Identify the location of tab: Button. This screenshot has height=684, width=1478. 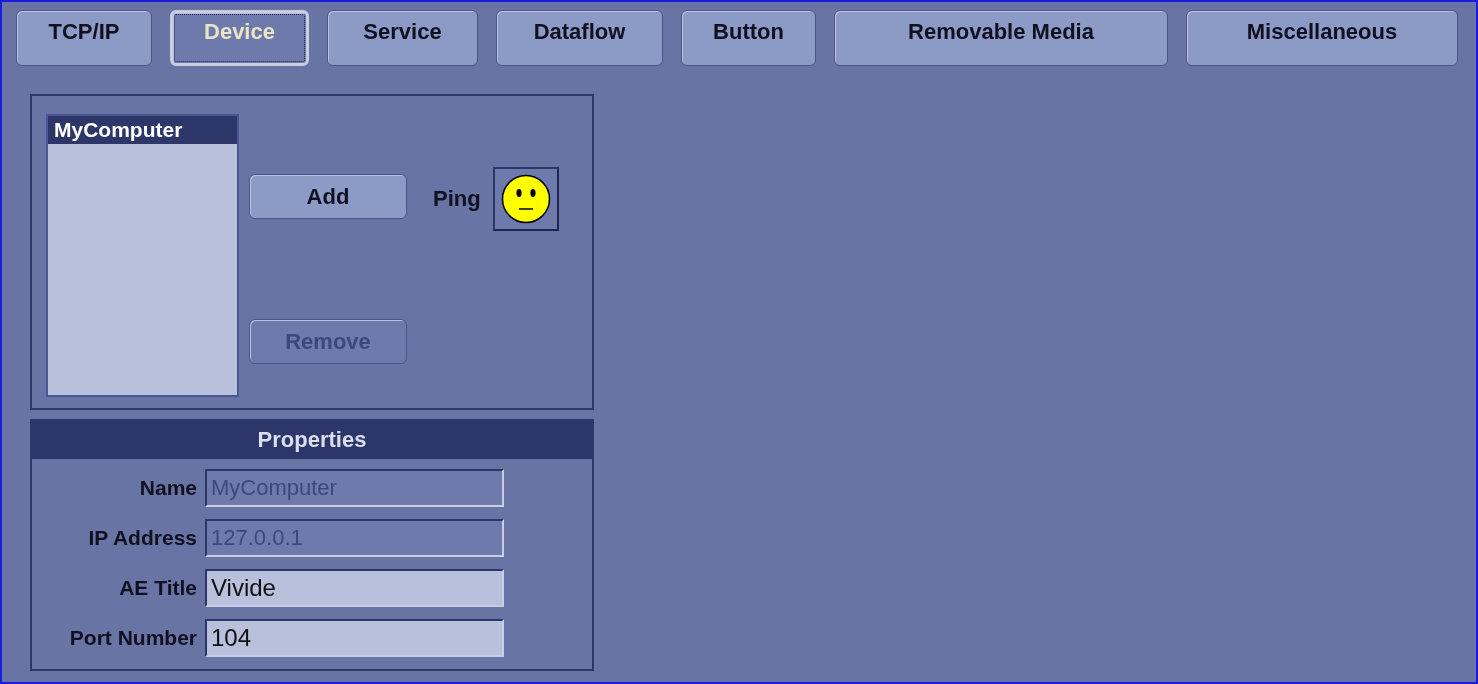
(748, 38).